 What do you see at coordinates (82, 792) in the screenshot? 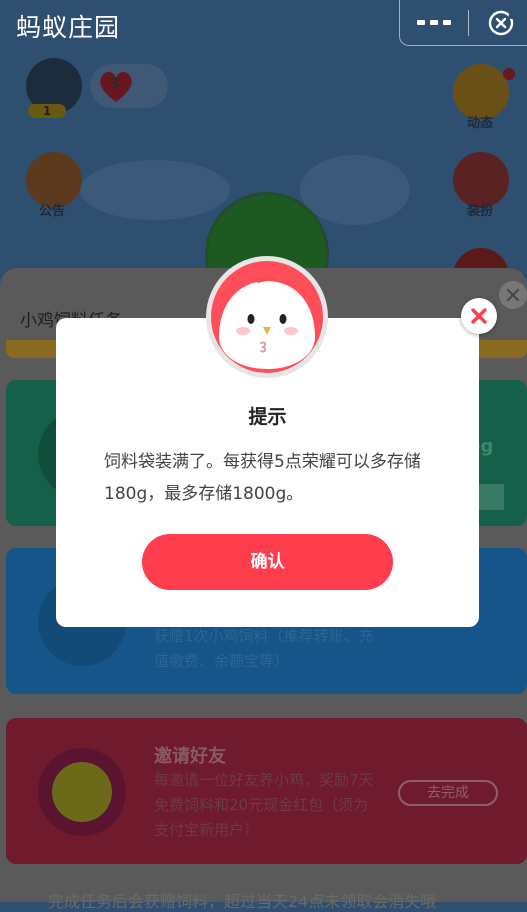
I see `invite-icon` at bounding box center [82, 792].